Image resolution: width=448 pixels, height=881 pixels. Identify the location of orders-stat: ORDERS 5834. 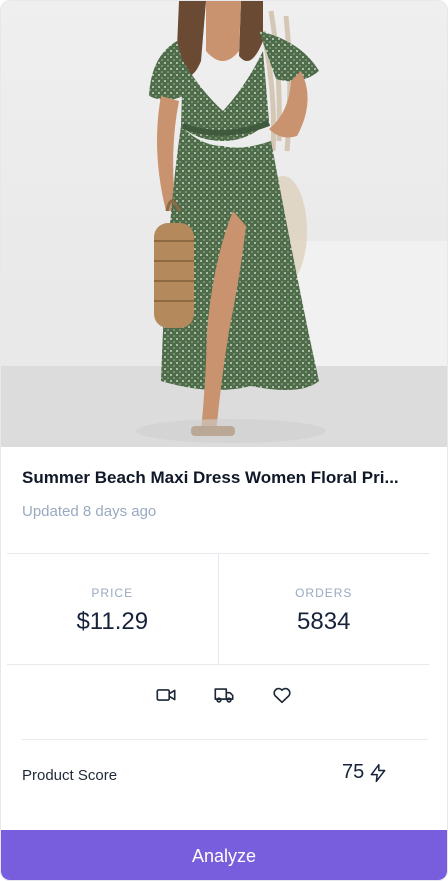
(323, 609).